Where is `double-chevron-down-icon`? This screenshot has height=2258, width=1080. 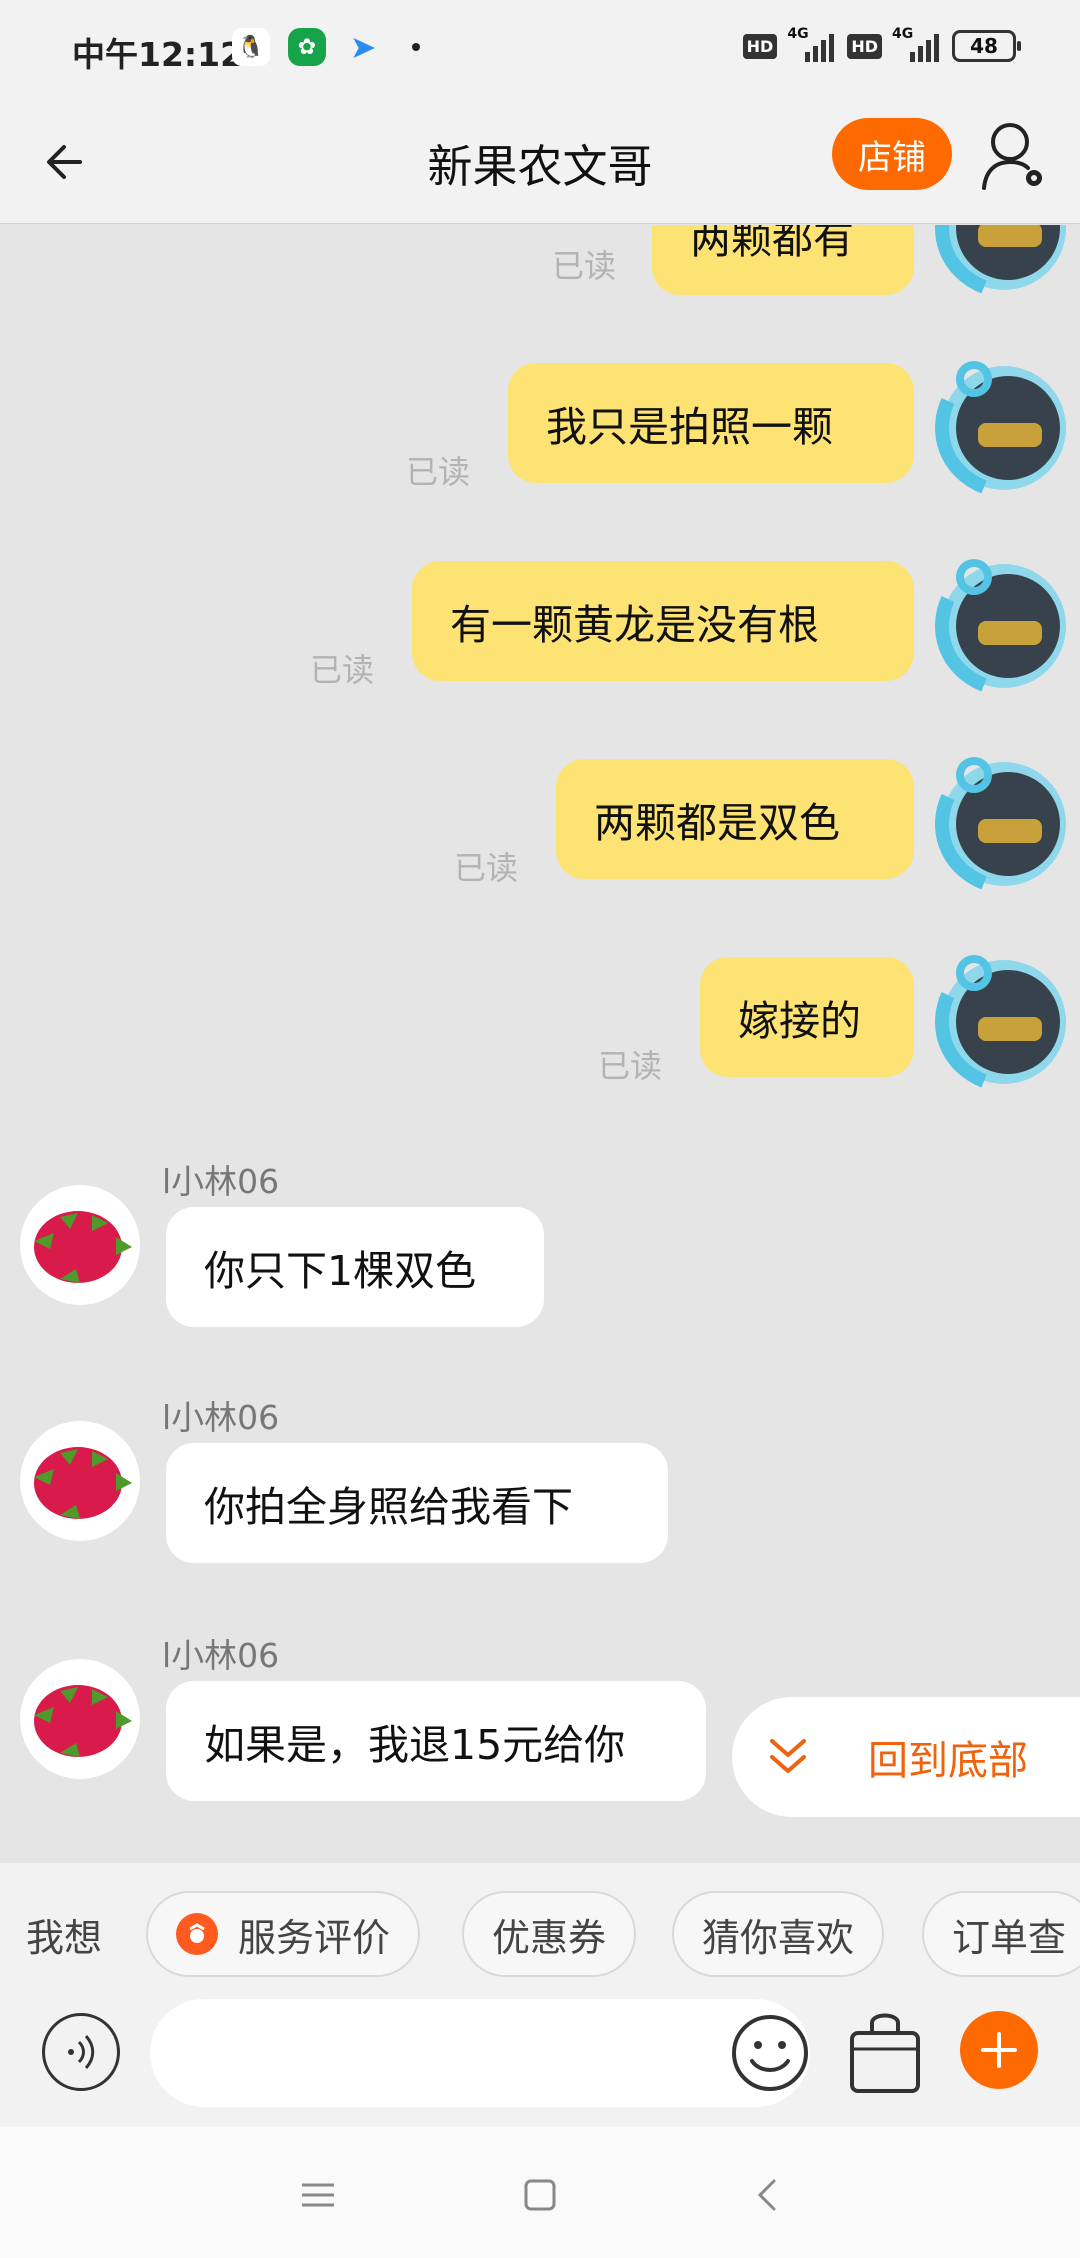
double-chevron-down-icon is located at coordinates (788, 1756).